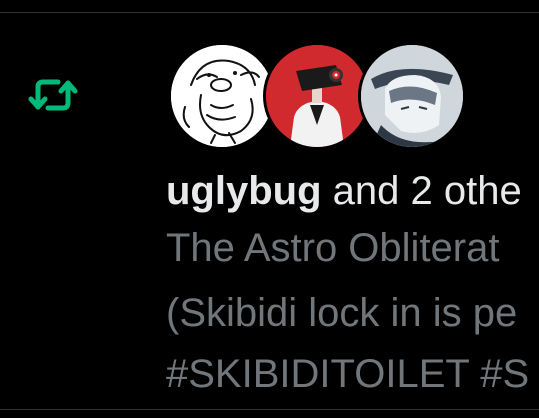  Describe the element at coordinates (222, 96) in the screenshot. I see `cartoon-bird-sketch-avatar` at that location.